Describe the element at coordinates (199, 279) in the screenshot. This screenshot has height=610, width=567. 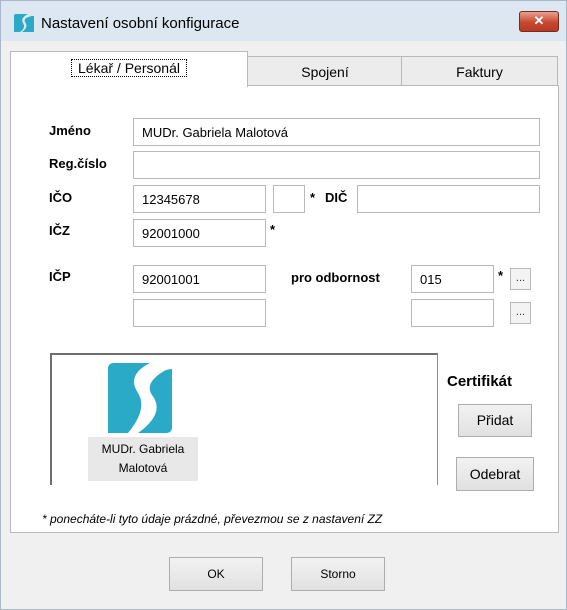
I see `icp-input: 92001001` at that location.